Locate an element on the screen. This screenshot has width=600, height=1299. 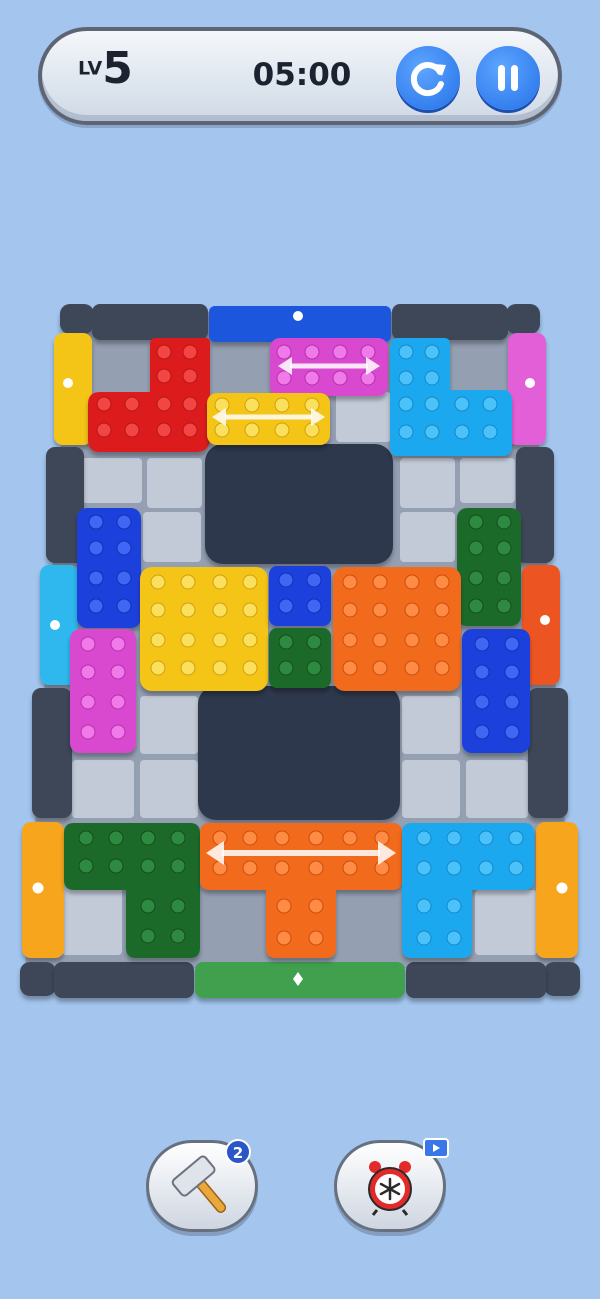
piece-green-small is located at coordinates (300, 658).